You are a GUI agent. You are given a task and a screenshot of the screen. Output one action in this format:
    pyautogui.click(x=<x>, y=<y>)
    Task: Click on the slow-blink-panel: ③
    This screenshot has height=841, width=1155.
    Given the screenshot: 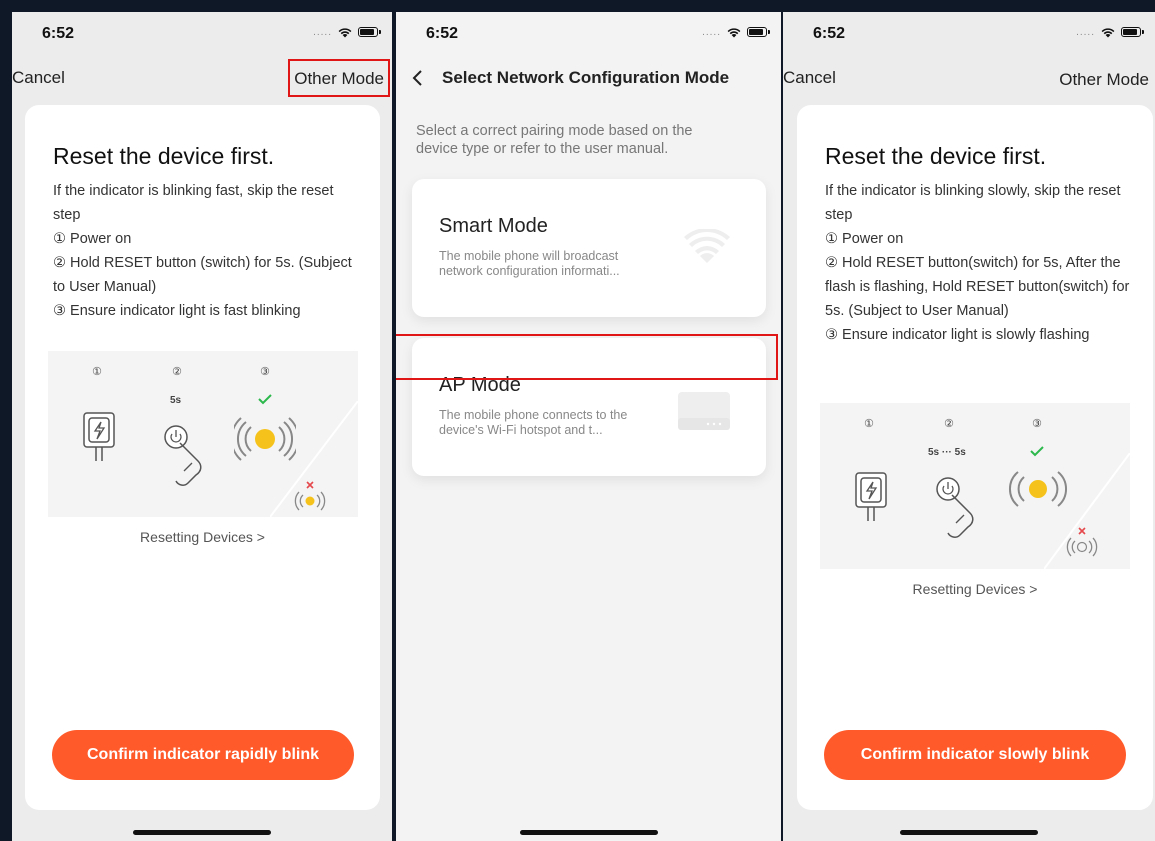 What is the action you would take?
    pyautogui.click(x=1057, y=486)
    